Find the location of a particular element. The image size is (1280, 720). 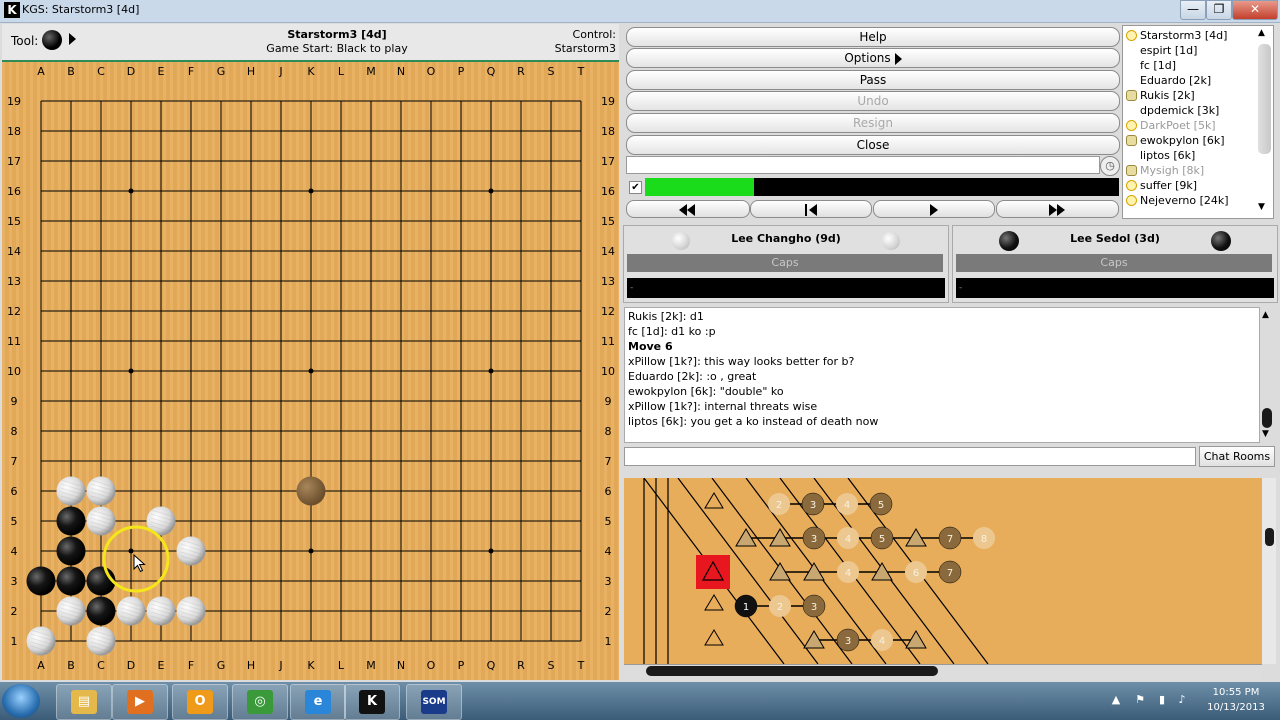

hoshi-point is located at coordinates (131, 551).